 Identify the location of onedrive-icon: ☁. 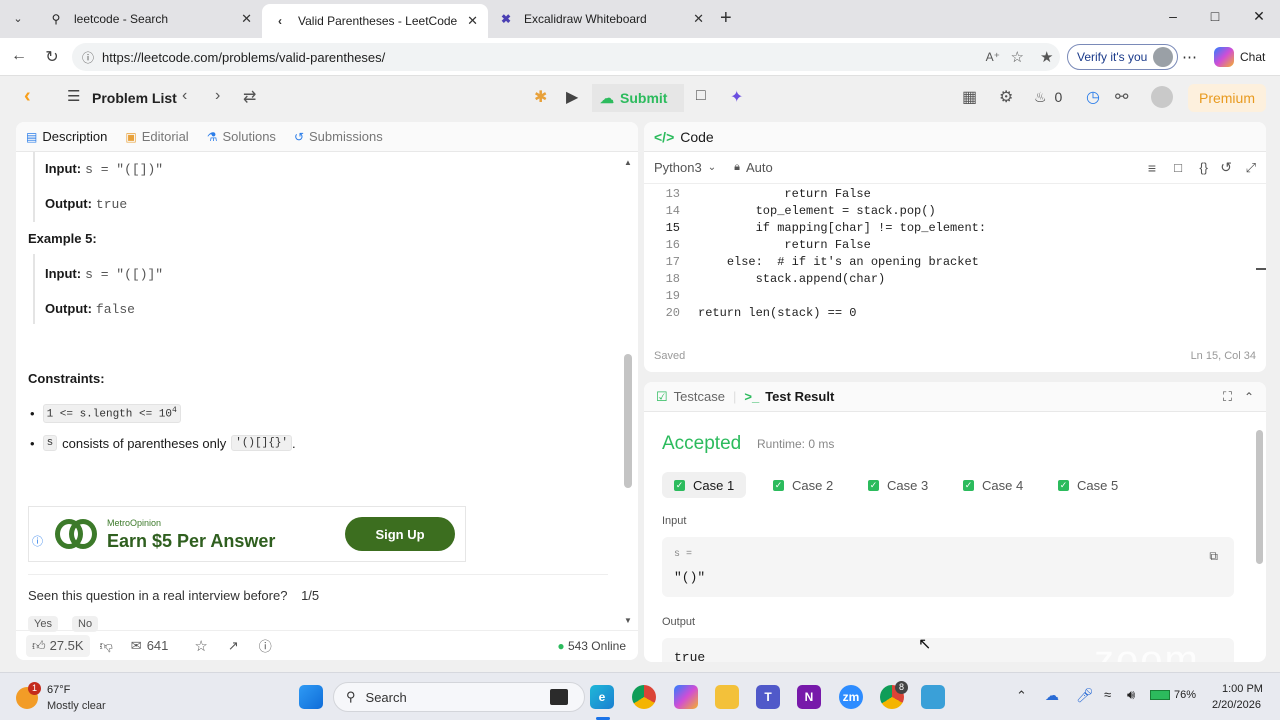
(1052, 695).